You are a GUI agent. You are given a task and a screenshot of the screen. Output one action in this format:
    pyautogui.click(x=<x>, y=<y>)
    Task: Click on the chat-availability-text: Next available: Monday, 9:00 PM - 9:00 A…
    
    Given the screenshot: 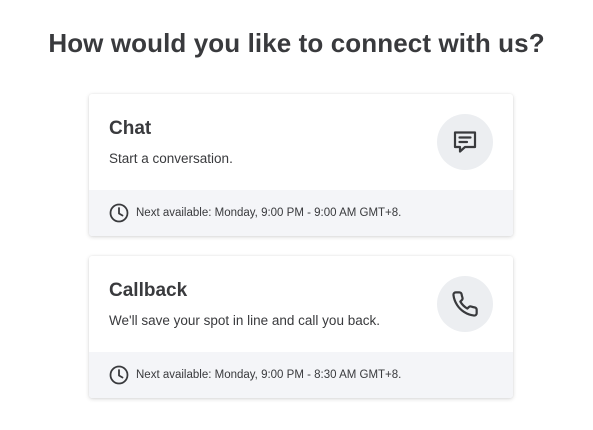 What is the action you would take?
    pyautogui.click(x=269, y=213)
    